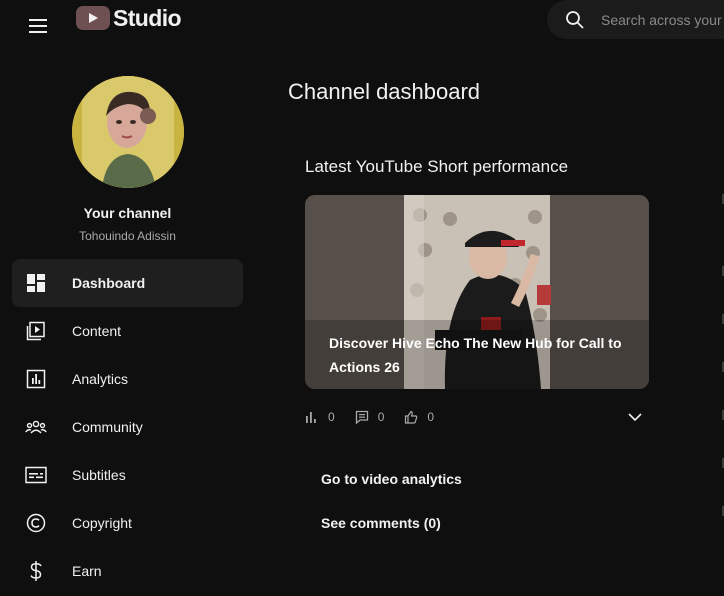 The image size is (724, 596). Describe the element at coordinates (575, 20) in the screenshot. I see `search-icon` at that location.